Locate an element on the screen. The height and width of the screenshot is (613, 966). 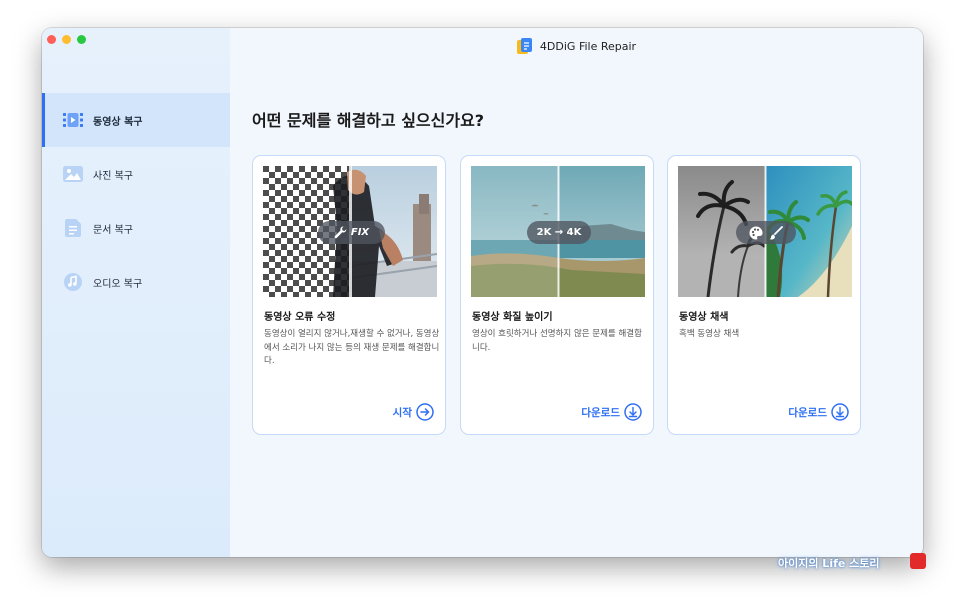
sidebar-item-video-repair: 동영상 복구 is located at coordinates (136, 120).